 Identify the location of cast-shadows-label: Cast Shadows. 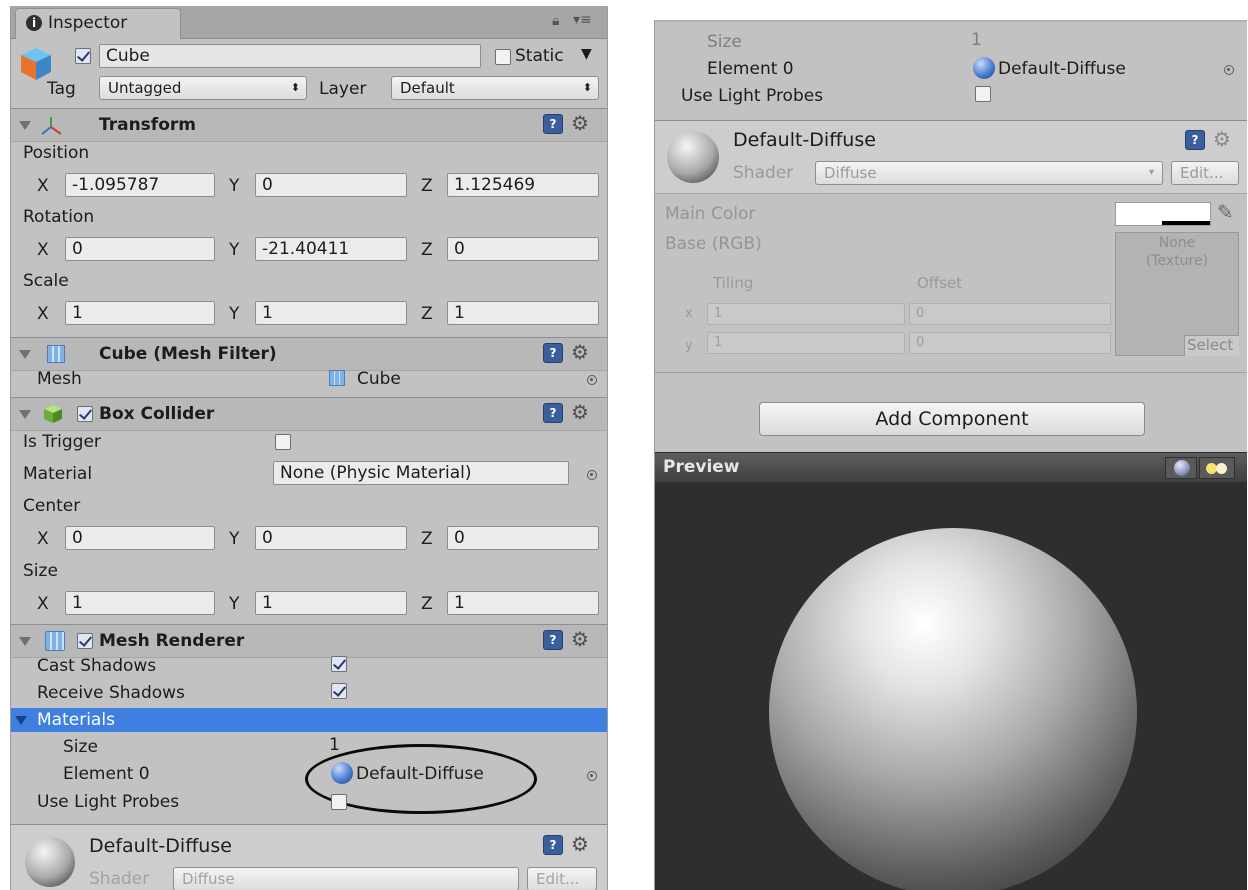
(97, 666).